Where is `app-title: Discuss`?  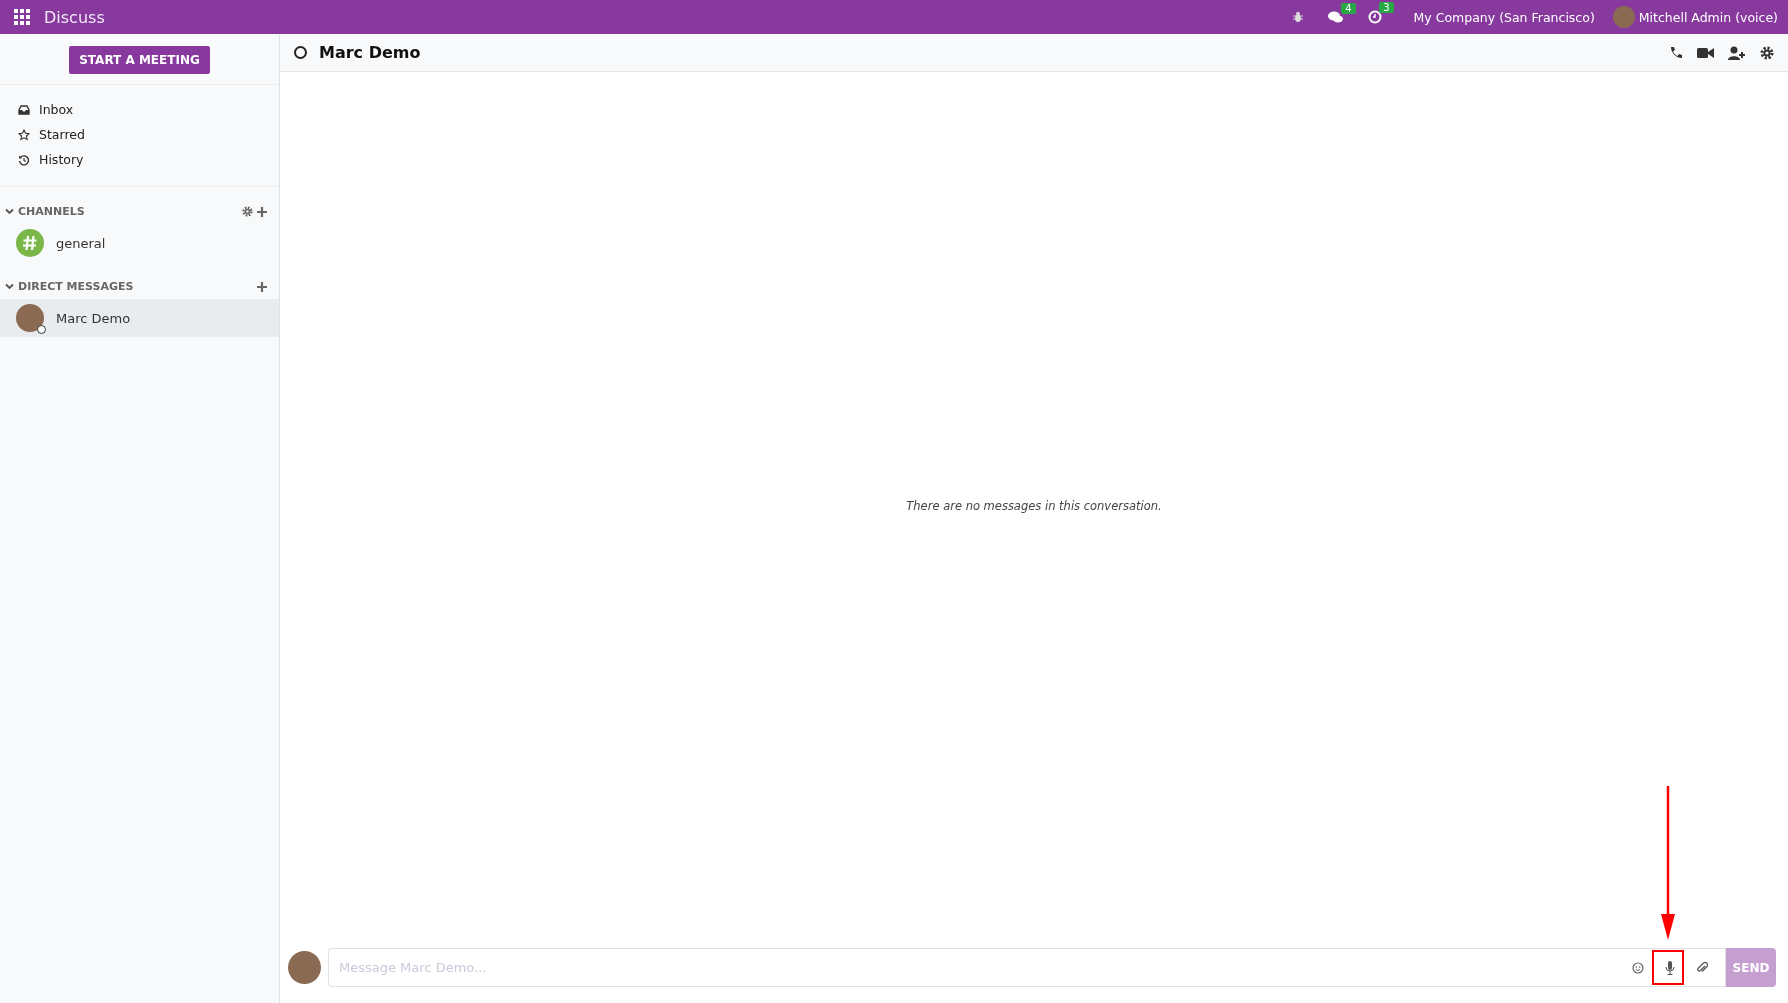 app-title: Discuss is located at coordinates (74, 17).